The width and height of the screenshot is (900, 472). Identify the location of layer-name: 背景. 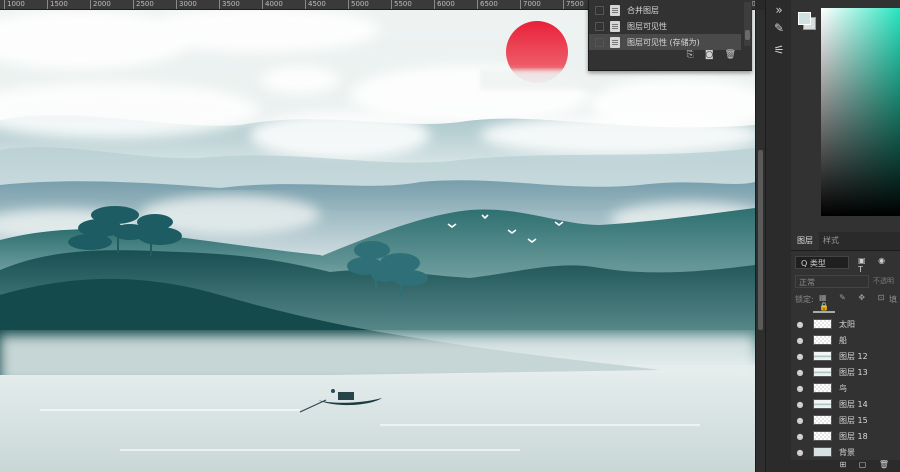
(847, 452).